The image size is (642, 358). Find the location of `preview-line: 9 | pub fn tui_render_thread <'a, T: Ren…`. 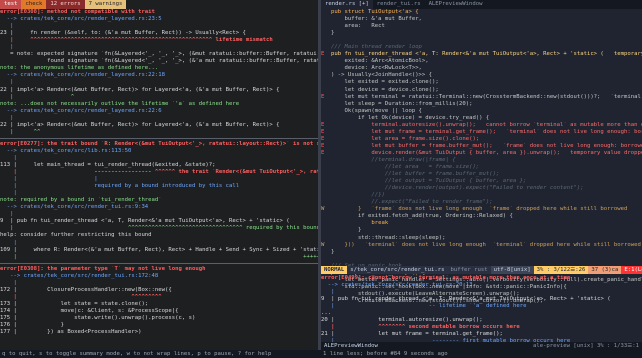

preview-line: 9 | pub fn tui_render_thread <'a, T: Ren… is located at coordinates (466, 299).